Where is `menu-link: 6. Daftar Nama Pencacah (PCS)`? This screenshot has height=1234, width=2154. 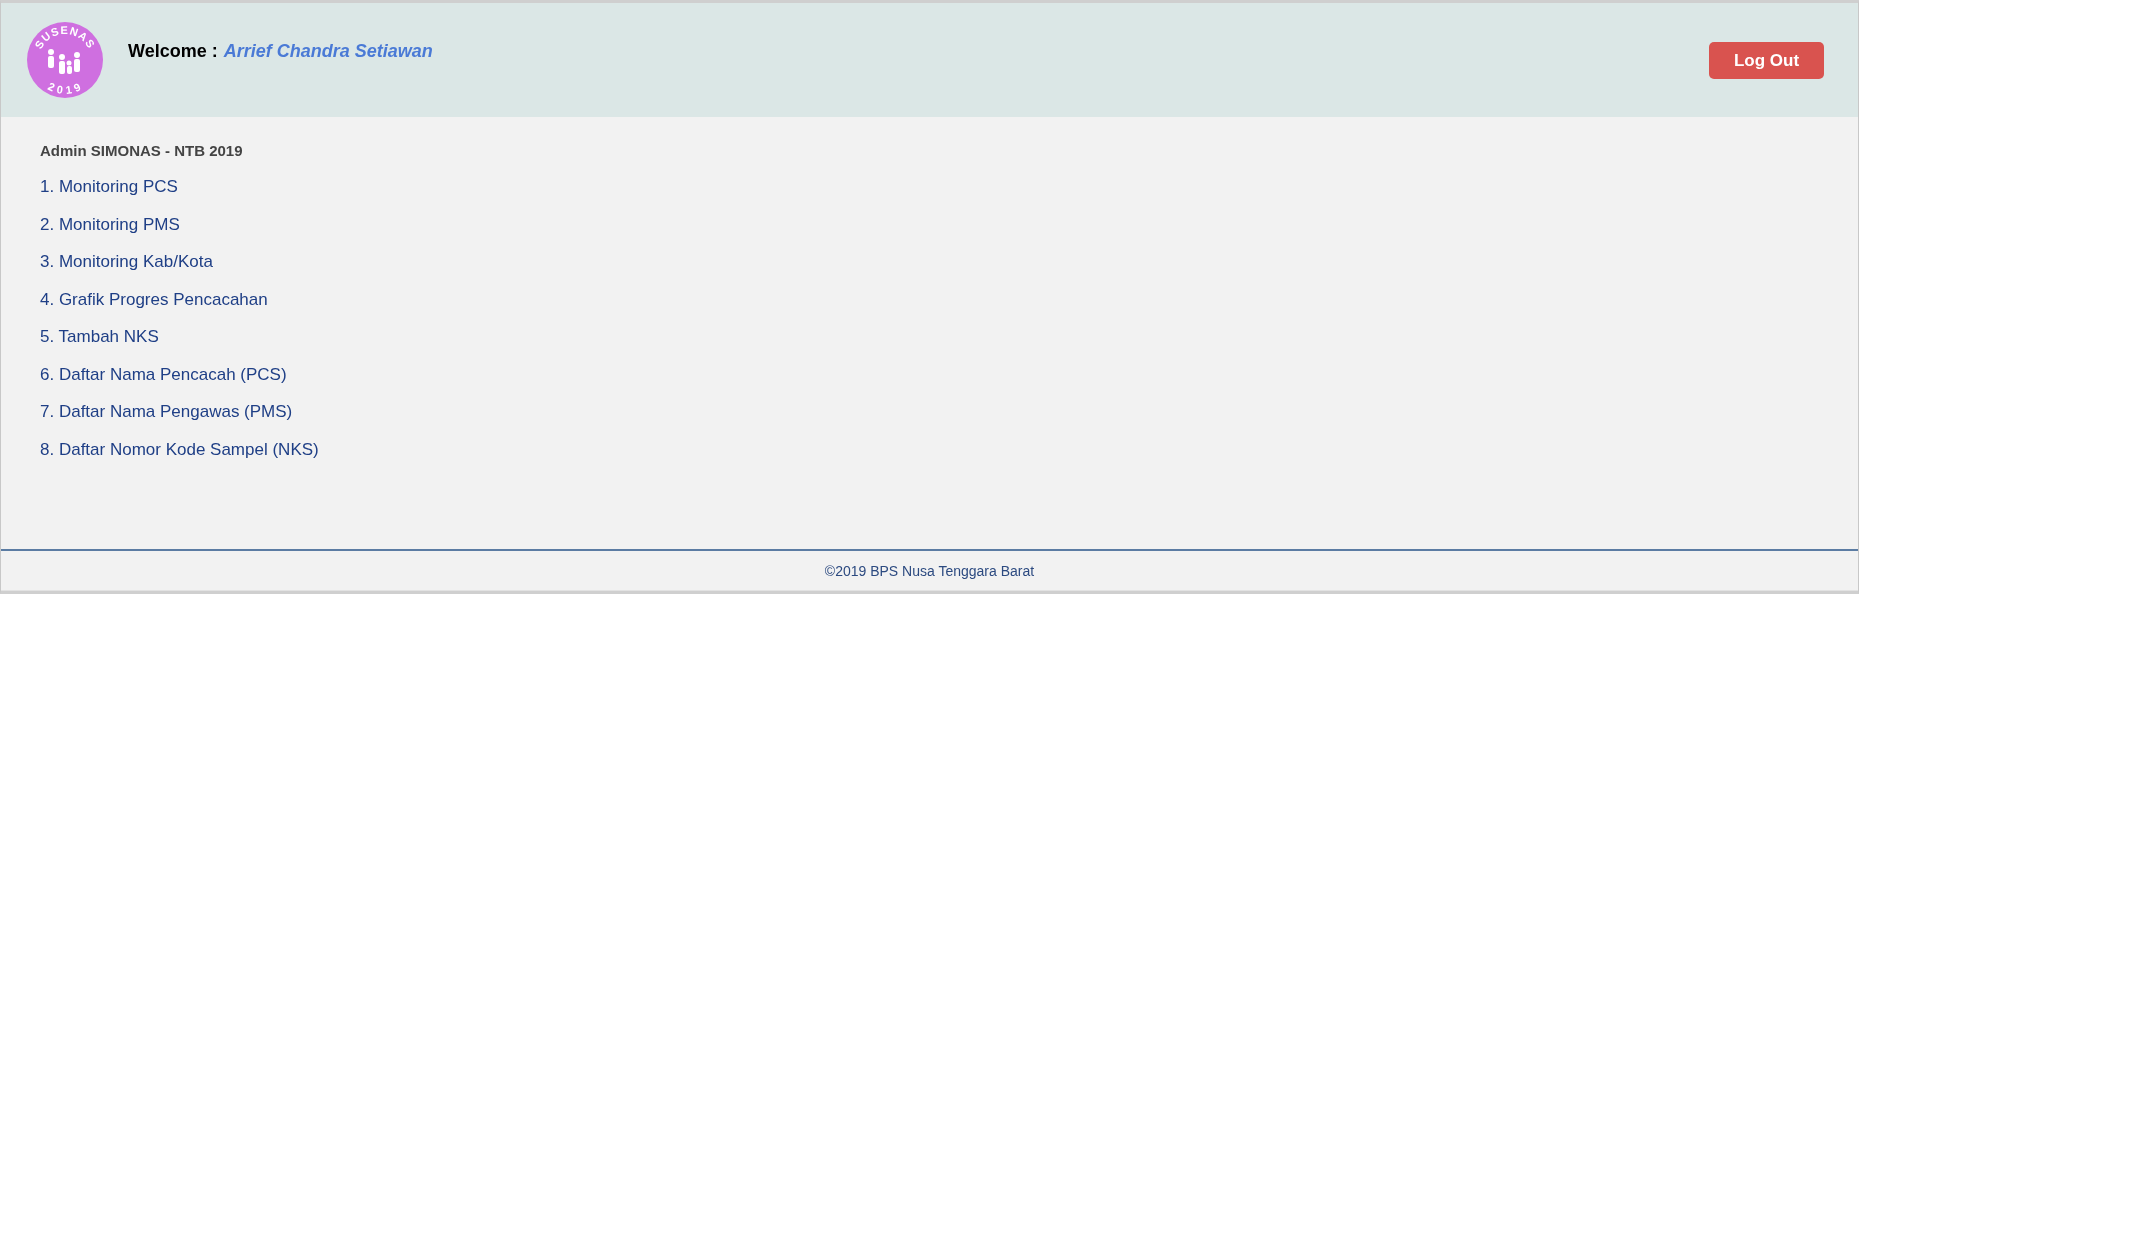
menu-link: 6. Daftar Nama Pencacah (PCS) is located at coordinates (163, 374).